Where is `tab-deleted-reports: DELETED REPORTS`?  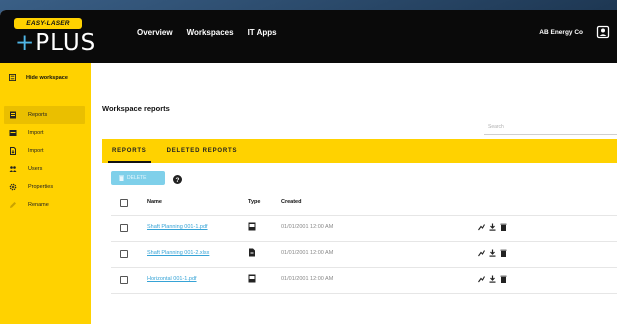 tab-deleted-reports: DELETED REPORTS is located at coordinates (202, 151).